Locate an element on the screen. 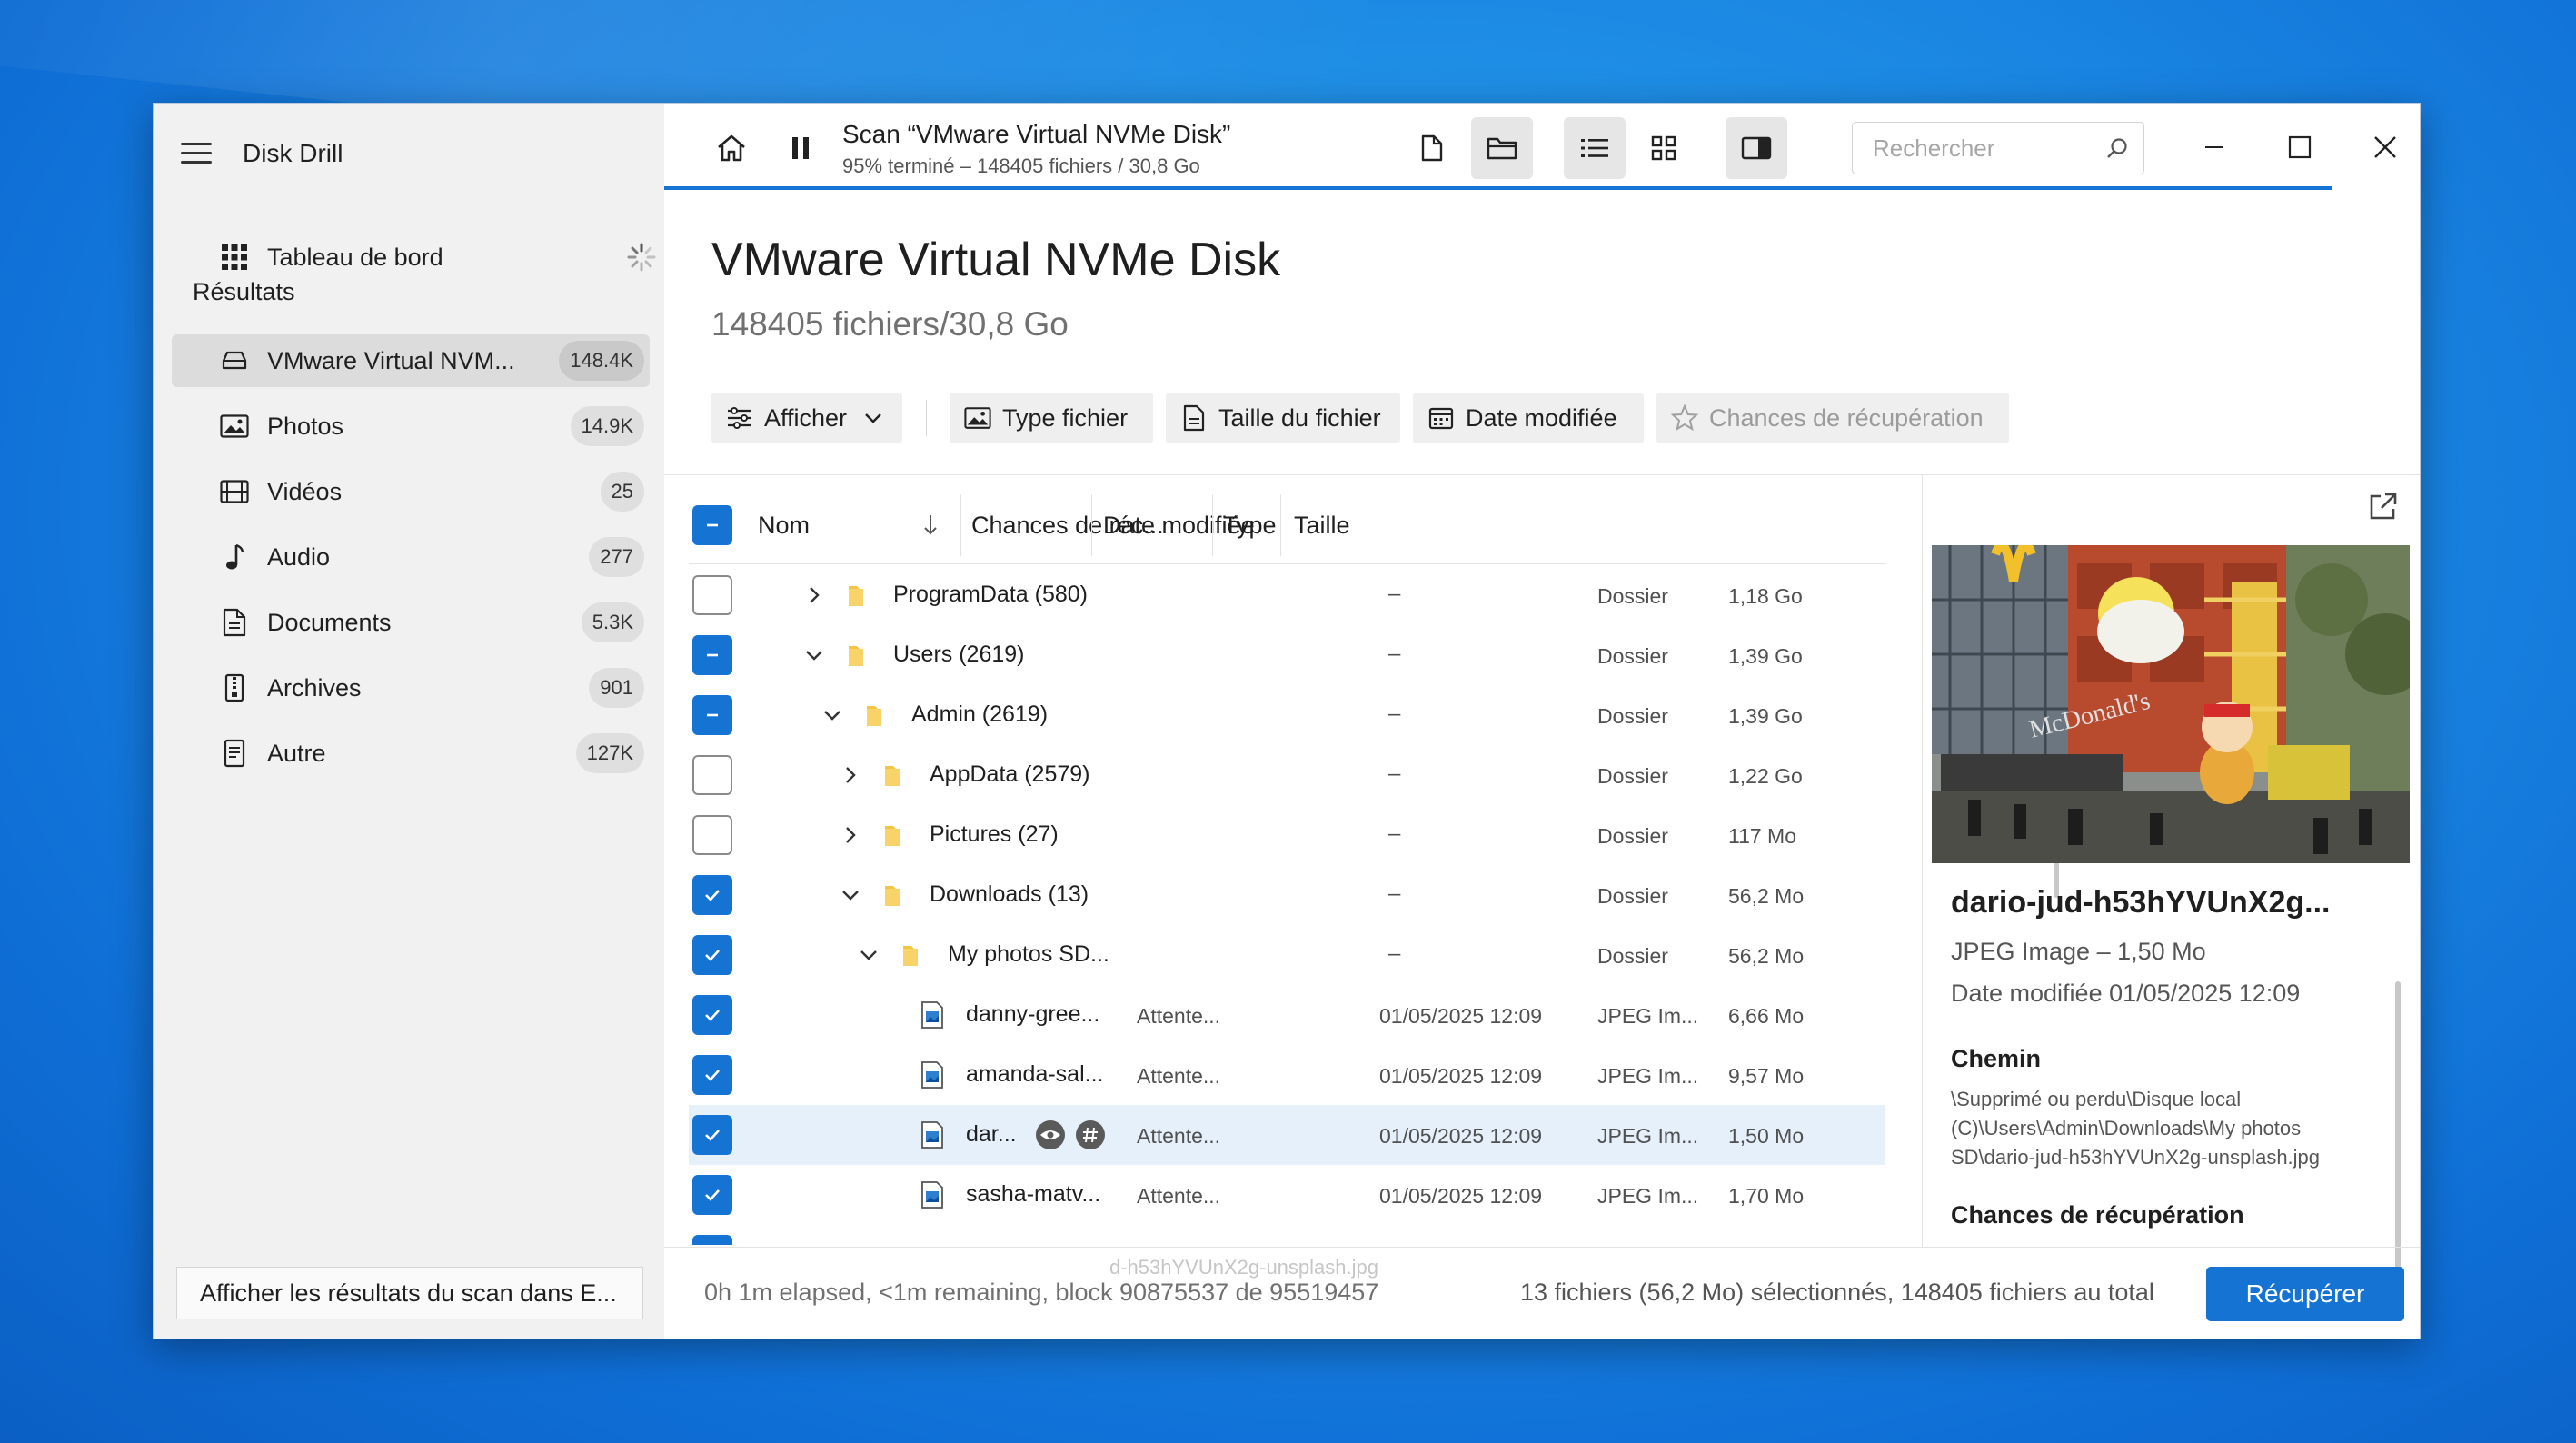  table-row: My photos SD... – Dossier 56,2 Mo is located at coordinates (1287, 955).